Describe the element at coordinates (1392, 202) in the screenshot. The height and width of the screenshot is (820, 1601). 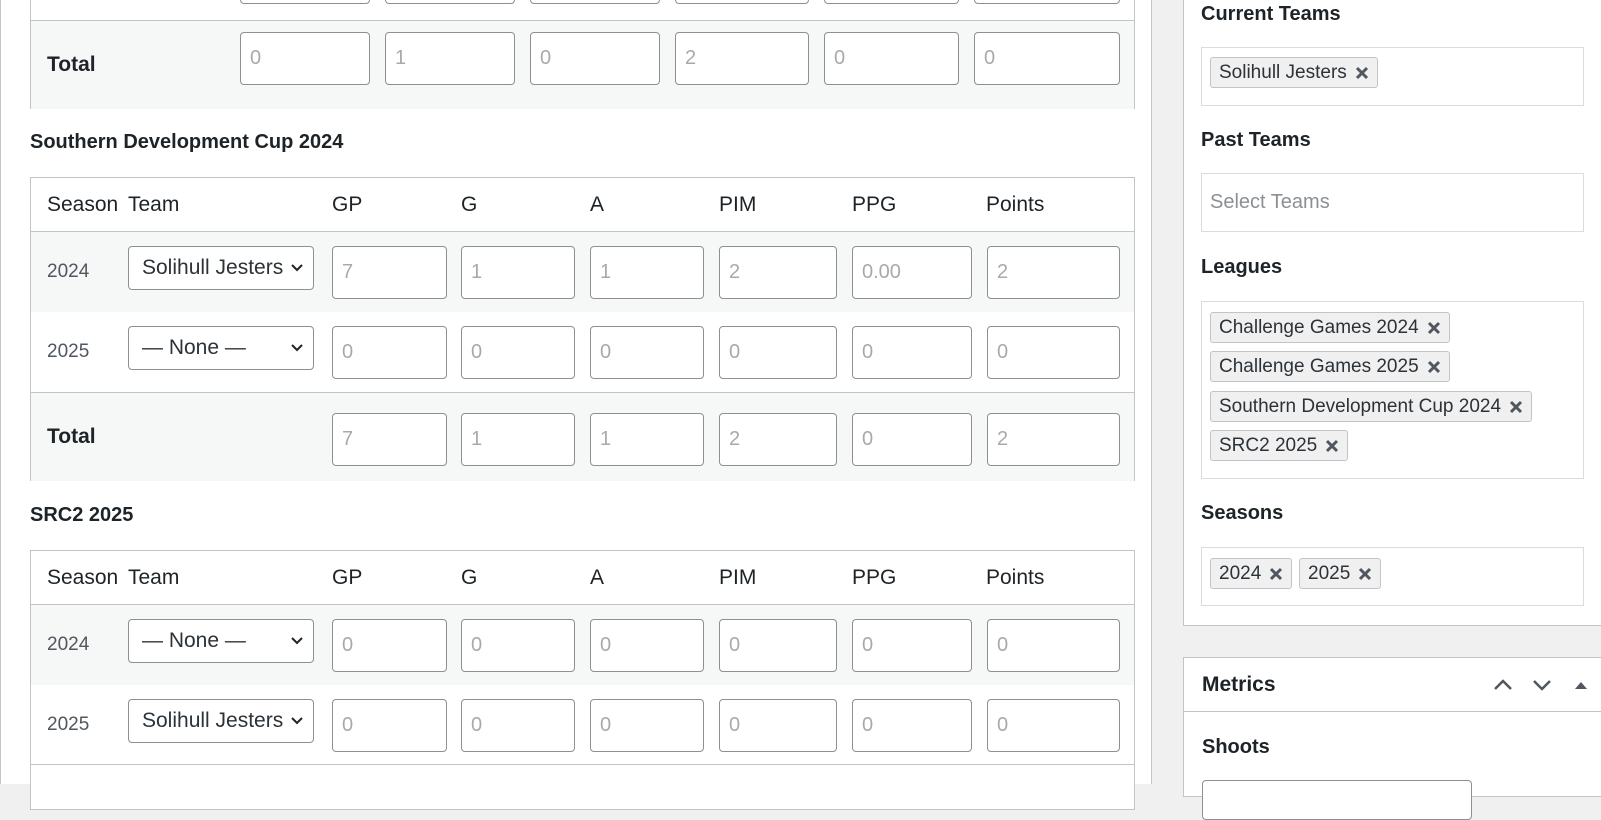
I see `past-teams-field: Select Teams` at that location.